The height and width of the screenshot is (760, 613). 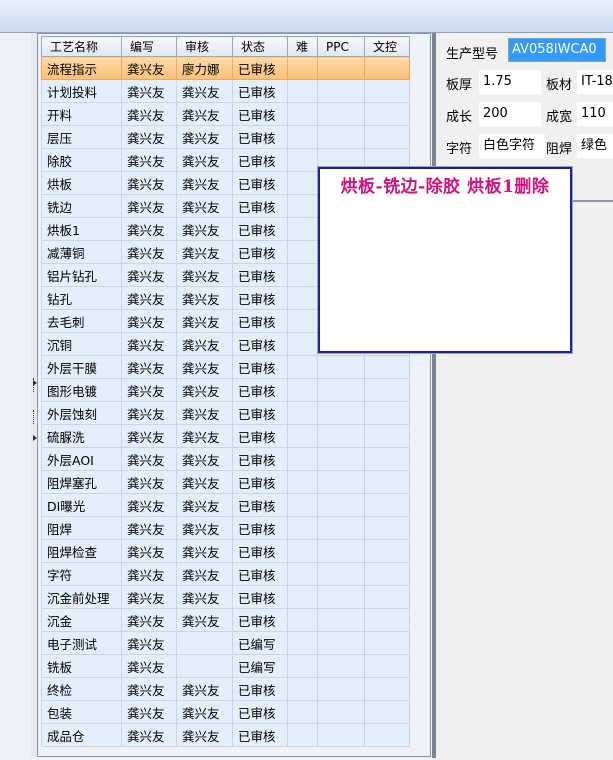 I want to click on column-header-reviewer: 审核, so click(x=204, y=46).